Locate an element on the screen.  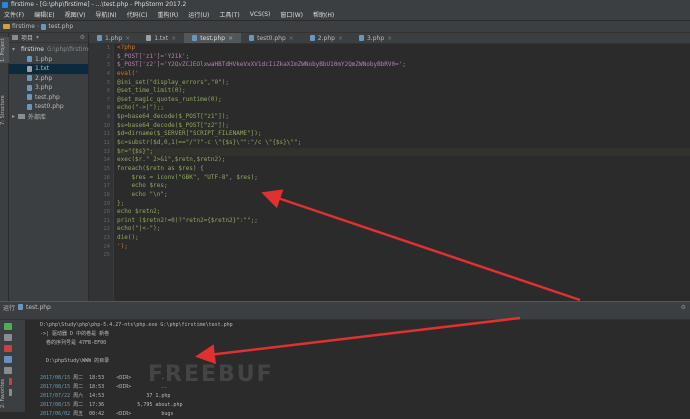
tree-file-item: 2.php is located at coordinates (48, 79).